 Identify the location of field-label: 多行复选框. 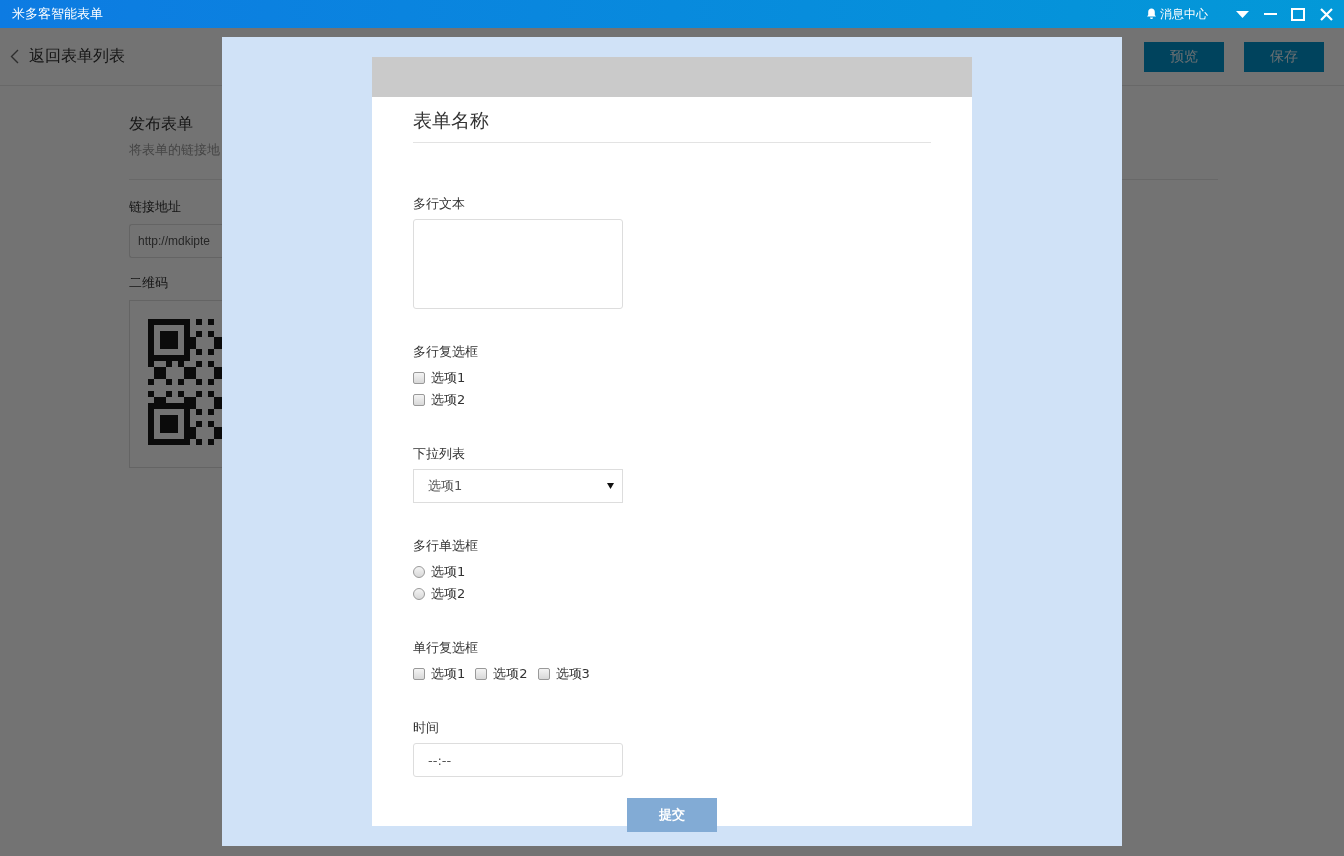
(445, 352).